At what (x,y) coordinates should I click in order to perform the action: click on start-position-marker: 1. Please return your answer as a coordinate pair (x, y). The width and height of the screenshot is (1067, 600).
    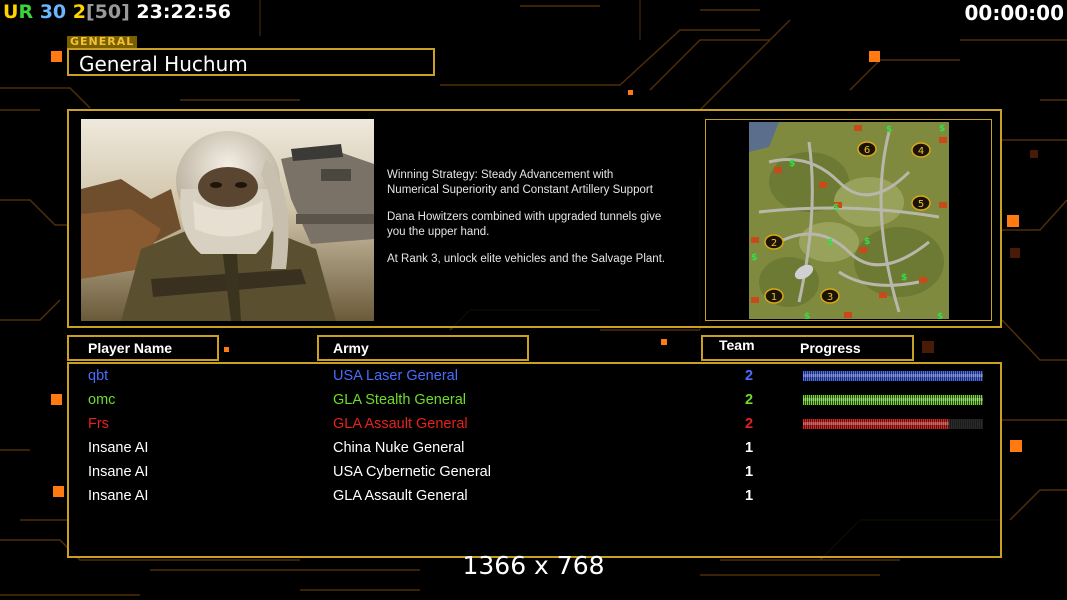
    Looking at the image, I should click on (774, 296).